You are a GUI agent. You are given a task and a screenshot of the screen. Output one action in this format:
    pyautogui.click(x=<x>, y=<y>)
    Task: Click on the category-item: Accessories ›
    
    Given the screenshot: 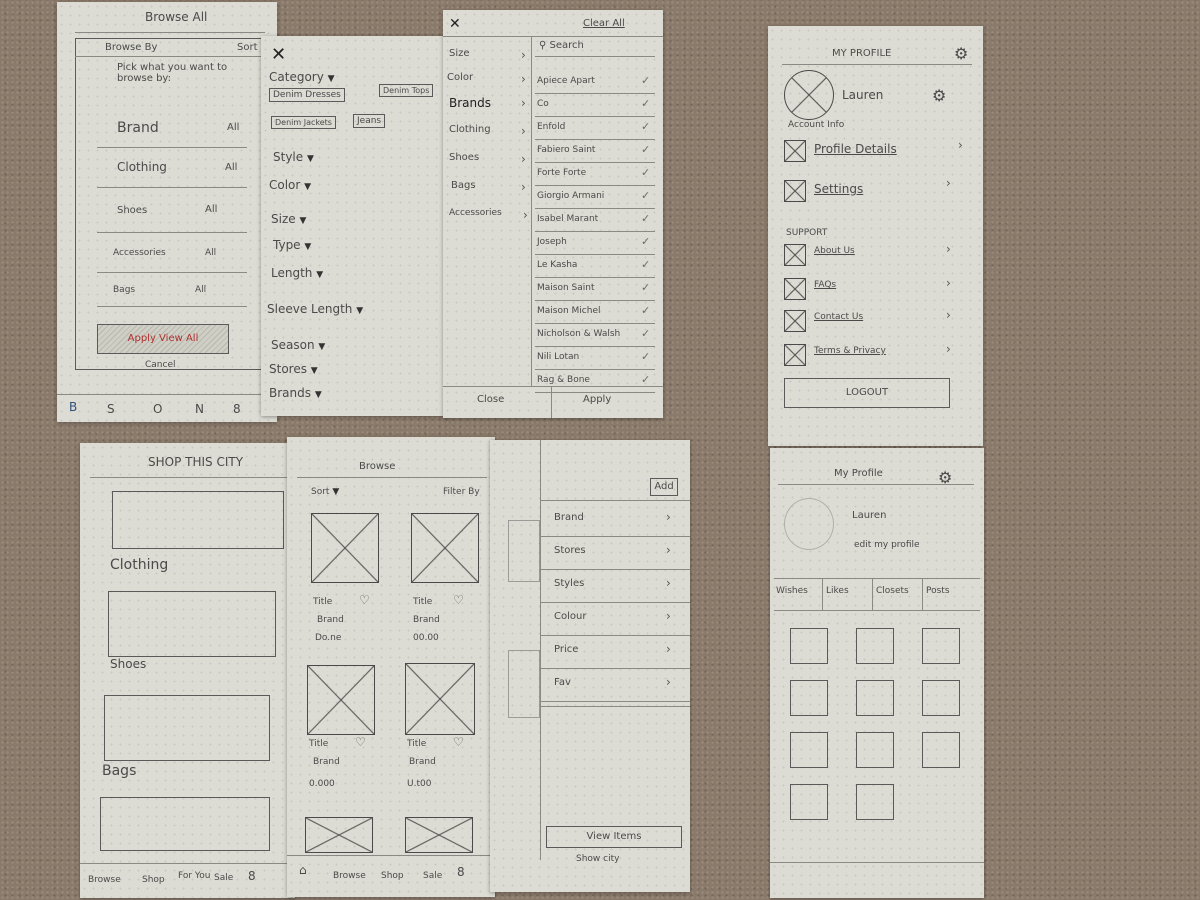 What is the action you would take?
    pyautogui.click(x=488, y=215)
    